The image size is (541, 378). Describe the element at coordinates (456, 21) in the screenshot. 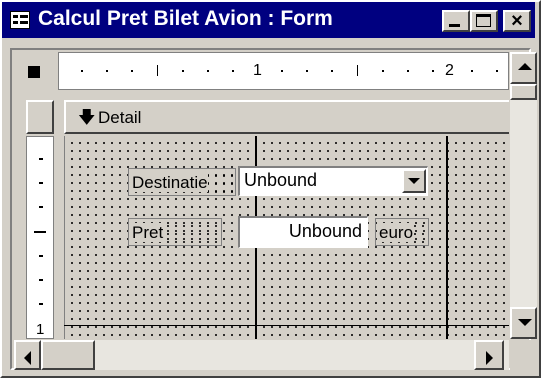

I see `minimize-button` at that location.